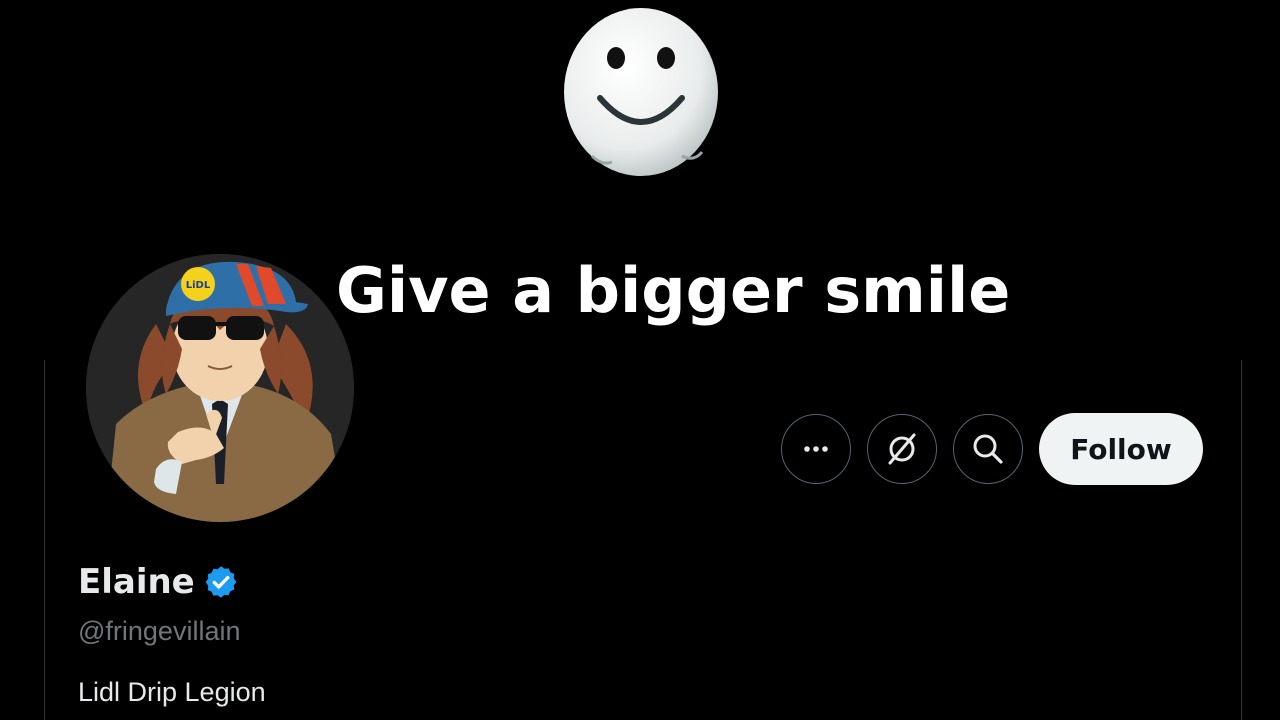 This screenshot has width=1280, height=720. I want to click on more-icon, so click(816, 449).